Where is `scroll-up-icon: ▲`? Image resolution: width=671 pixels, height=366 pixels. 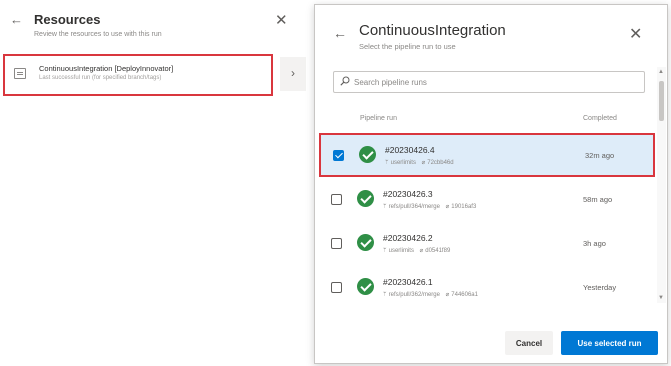
scroll-up-icon: ▲ is located at coordinates (661, 72).